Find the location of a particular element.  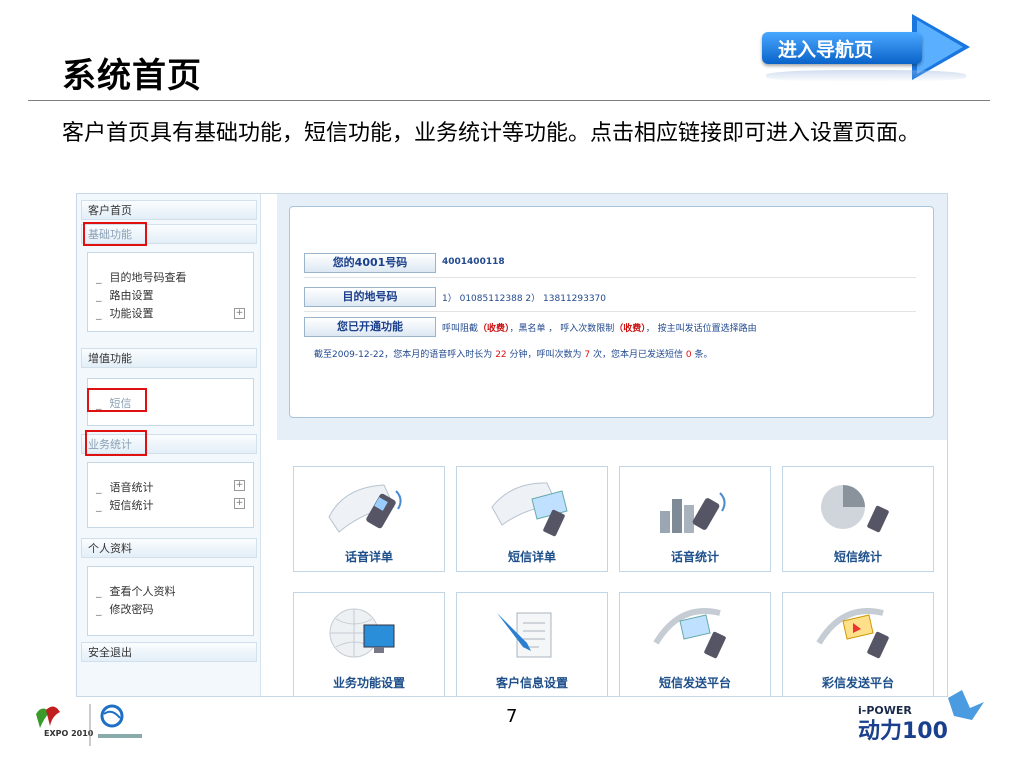

tile-sms-stats: 短信统计 is located at coordinates (858, 519).